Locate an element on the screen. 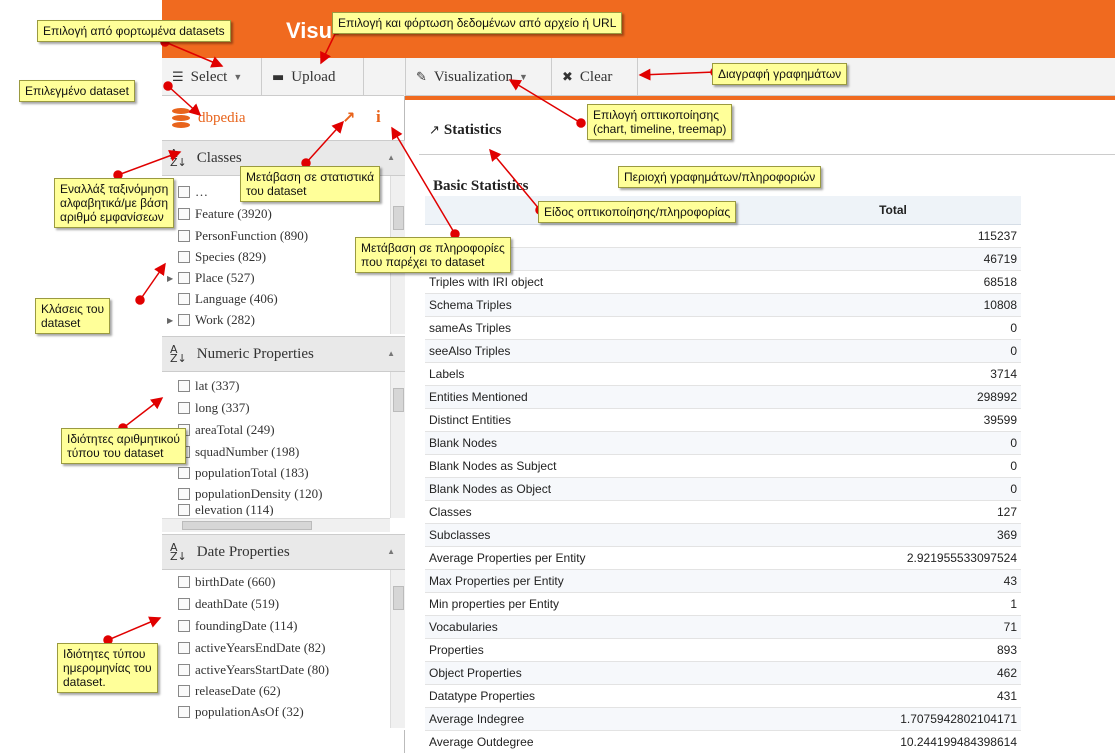 The height and width of the screenshot is (753, 1115). list-item: activeYearsEndDate (82) is located at coordinates (251, 648).